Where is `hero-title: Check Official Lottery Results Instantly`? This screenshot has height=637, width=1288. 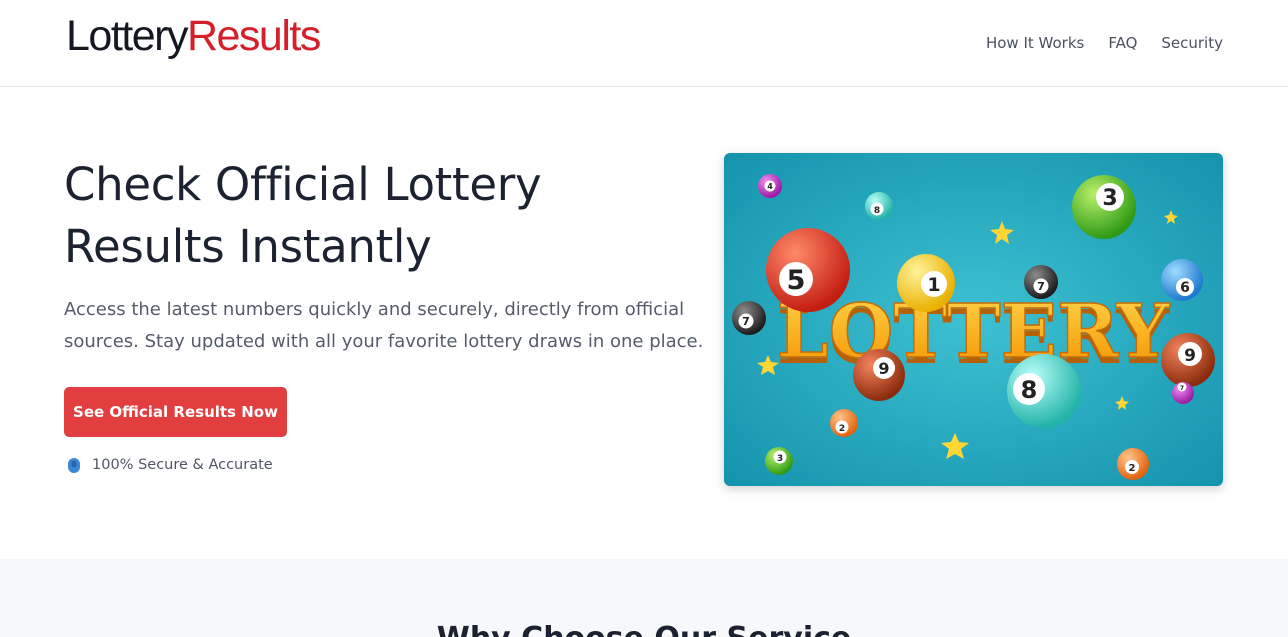
hero-title: Check Official Lottery Results Instantly is located at coordinates (374, 216).